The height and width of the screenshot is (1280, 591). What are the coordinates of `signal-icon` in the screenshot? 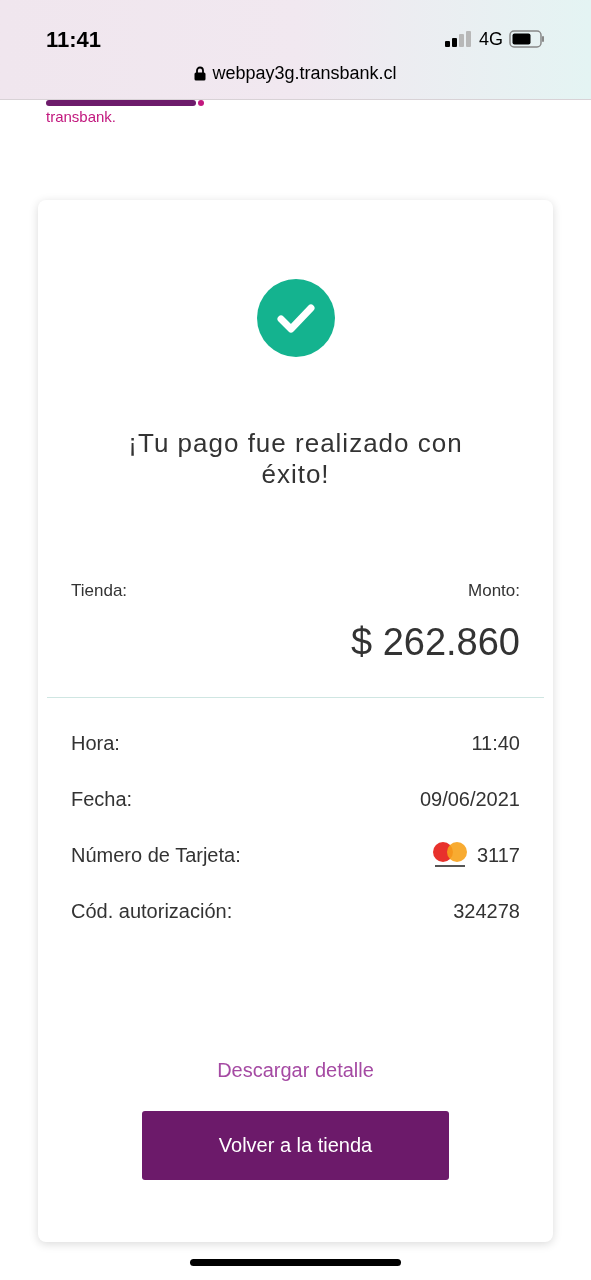 It's located at (459, 39).